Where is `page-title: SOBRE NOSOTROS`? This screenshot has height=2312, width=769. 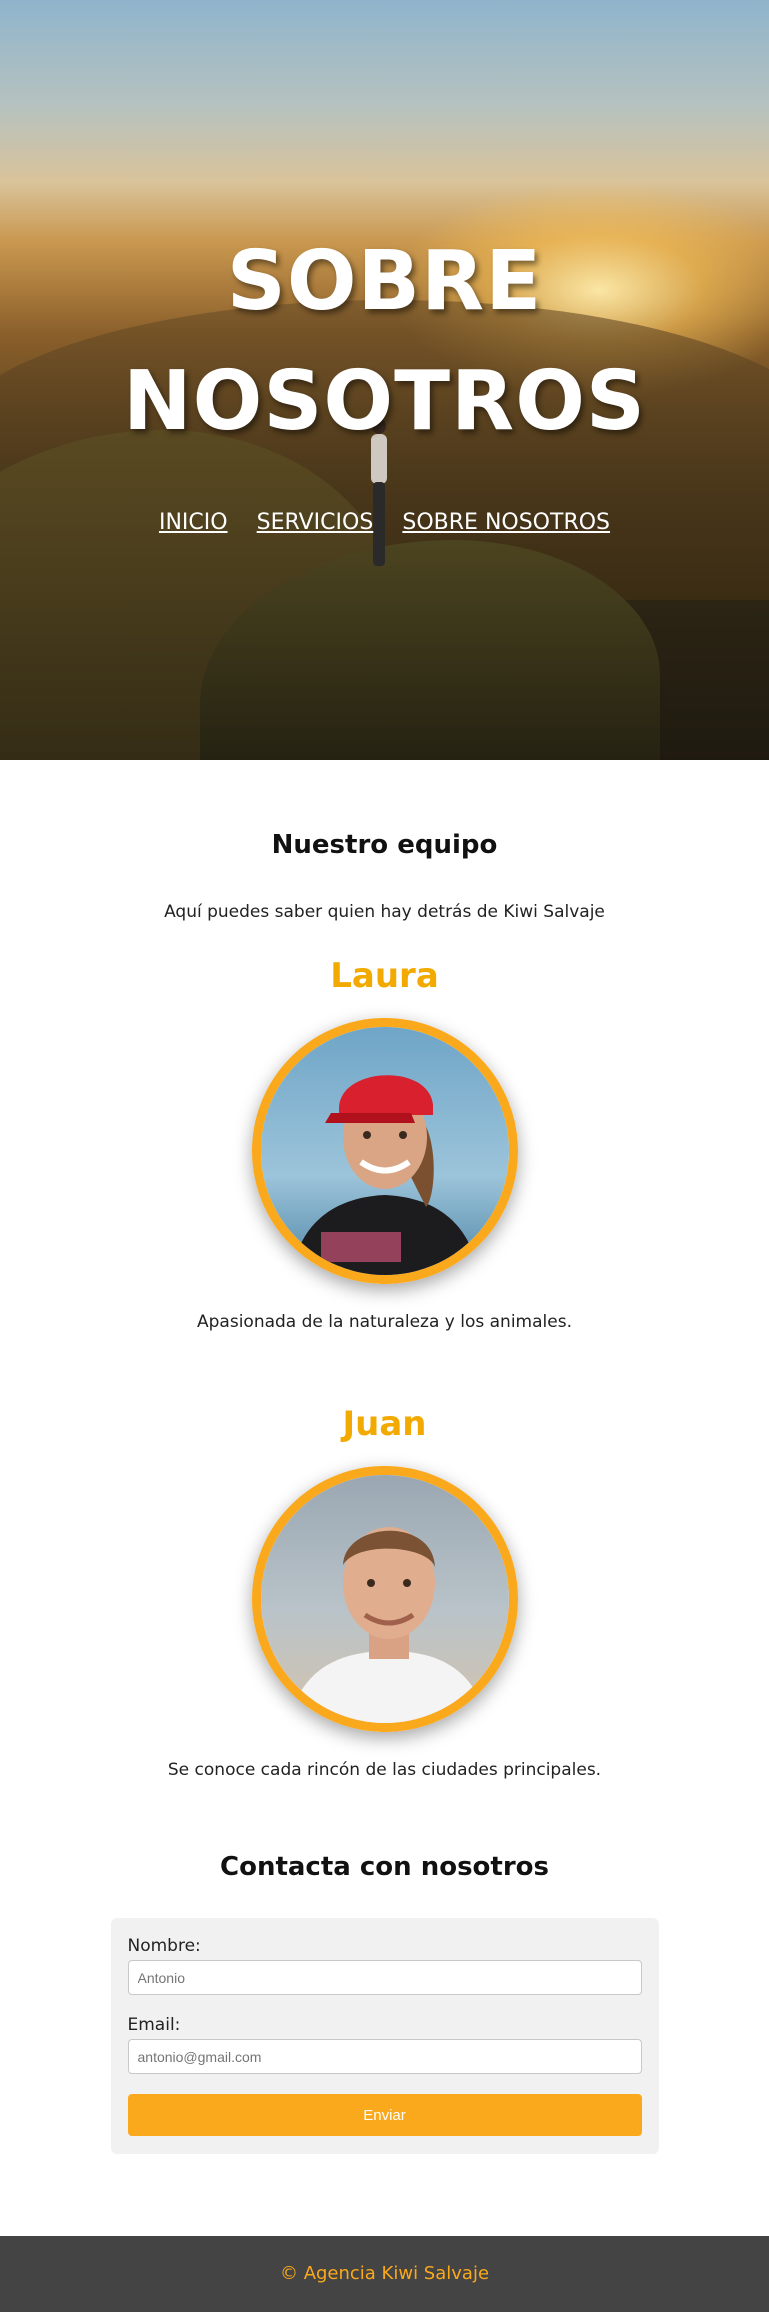
page-title: SOBRE NOSOTROS is located at coordinates (384, 341).